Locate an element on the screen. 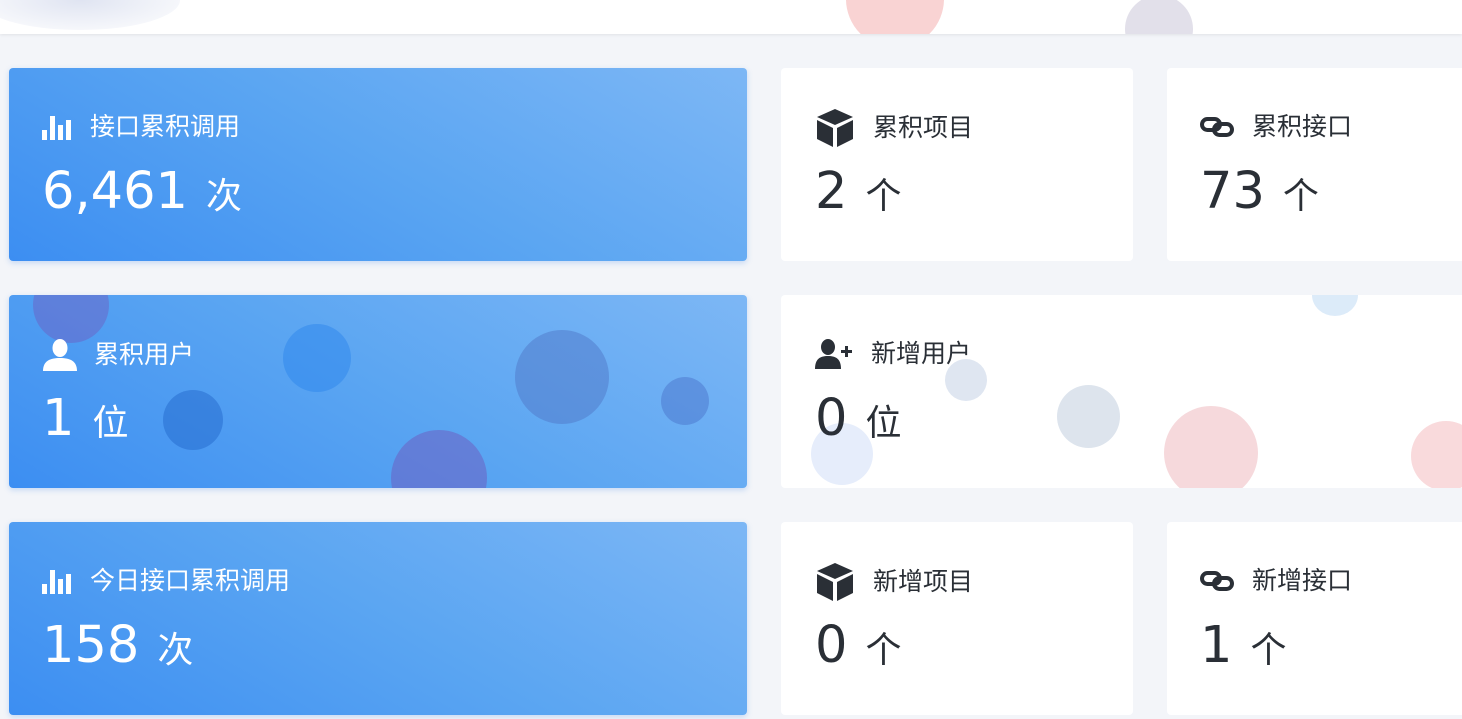 The width and height of the screenshot is (1462, 719). stat-card-new-users: 新增用户 0位 is located at coordinates (1121, 391).